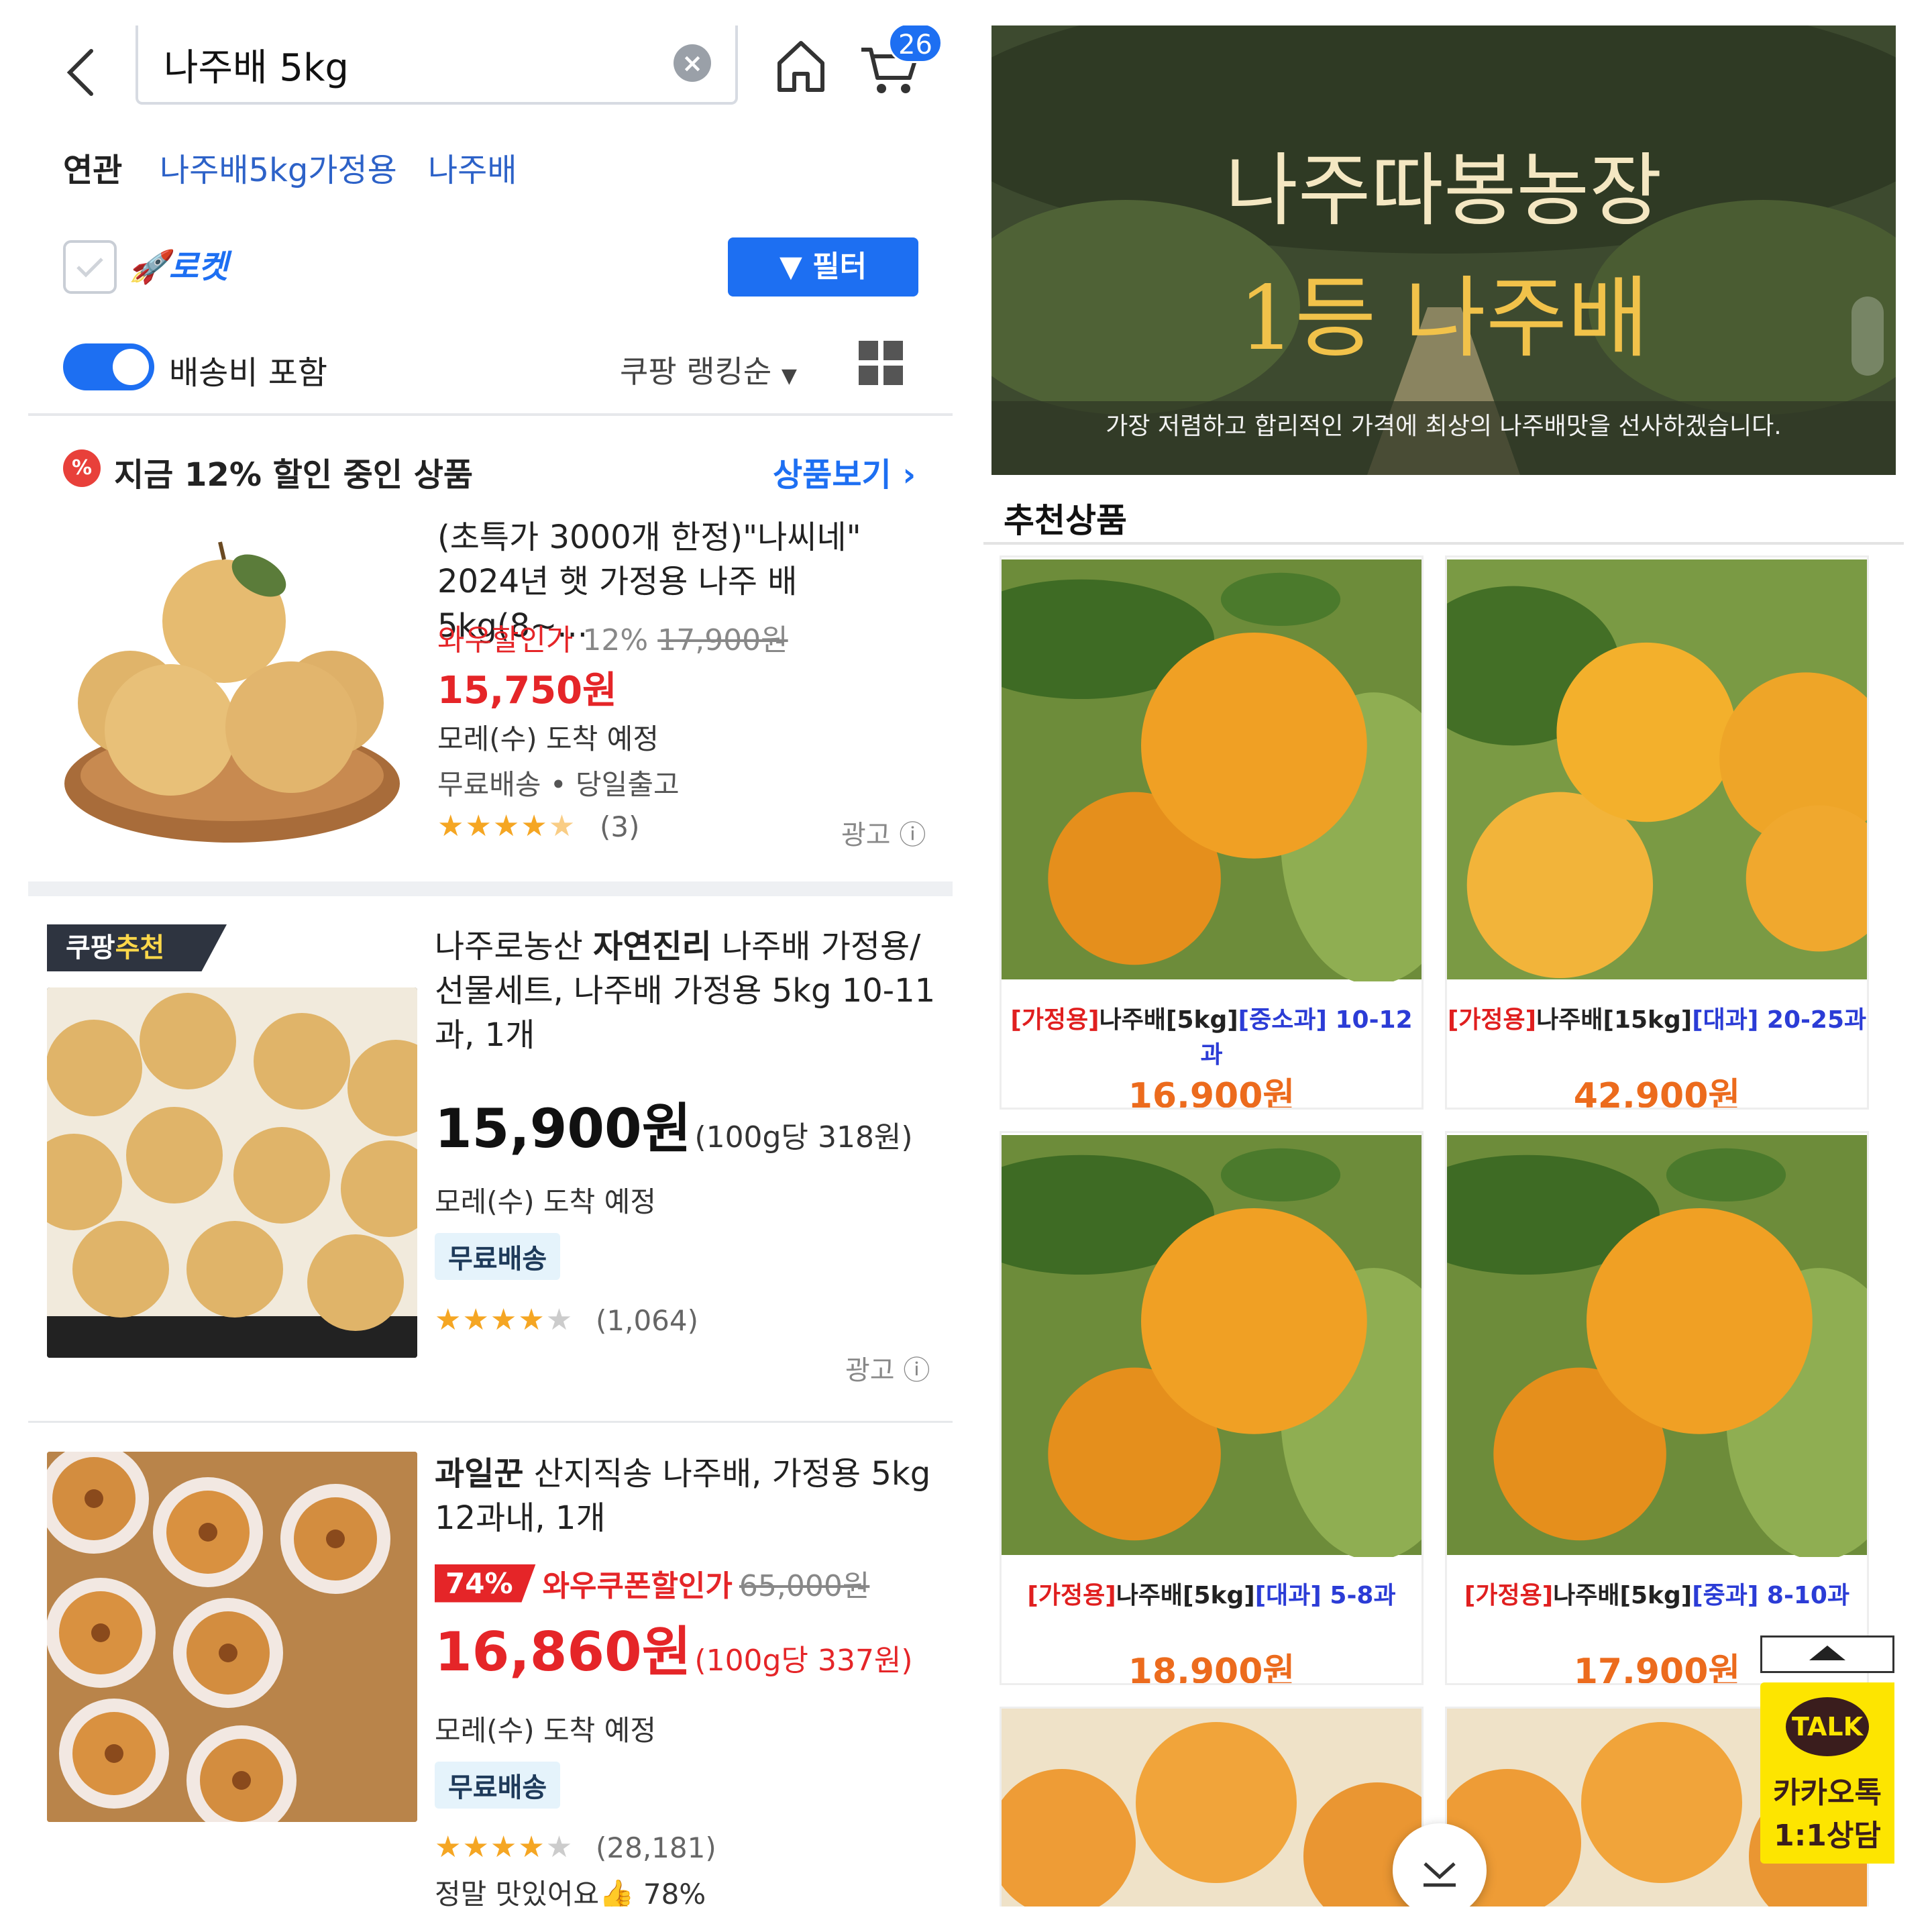  Describe the element at coordinates (1827, 1773) in the screenshot. I see `kakao-talk-button: TALK 카카오톡 1:1상담` at that location.